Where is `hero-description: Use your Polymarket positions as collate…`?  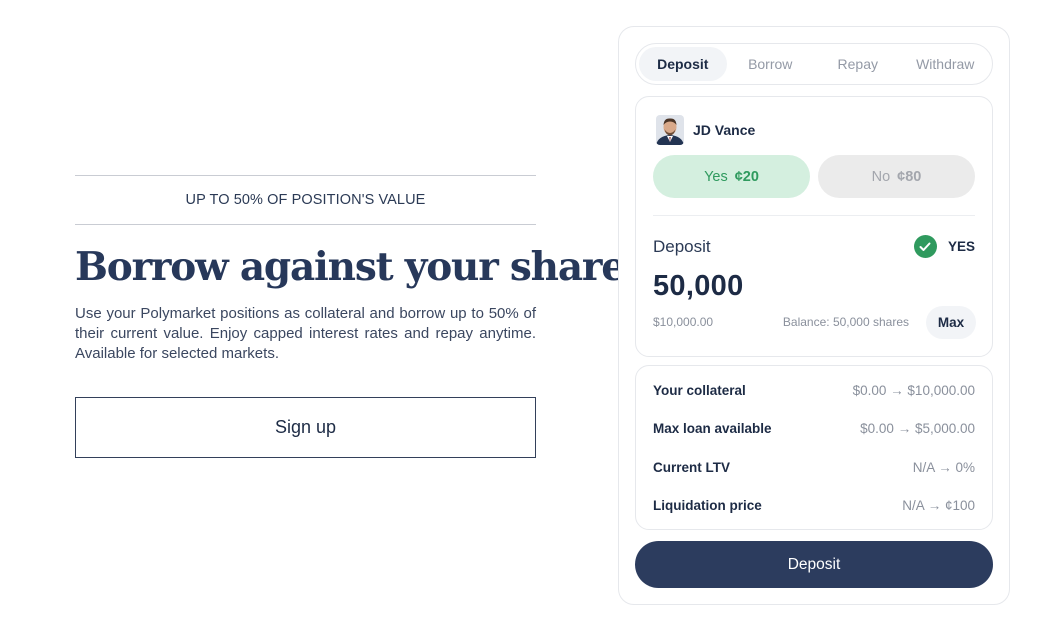
hero-description: Use your Polymarket positions as collate… is located at coordinates (305, 333).